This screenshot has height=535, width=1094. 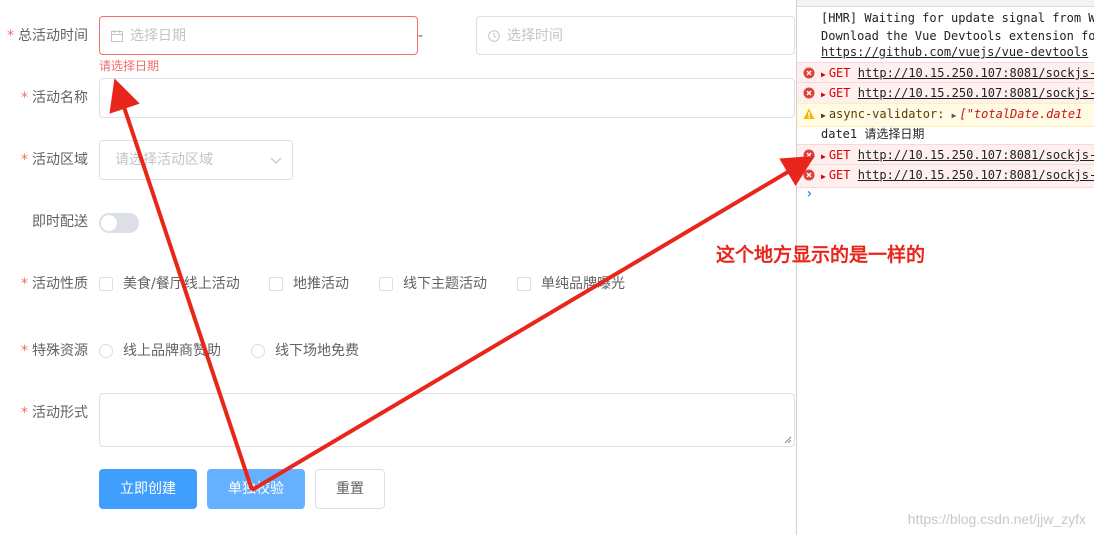 I want to click on annotation-text: 这个地方显示的是一样的, so click(x=821, y=255).